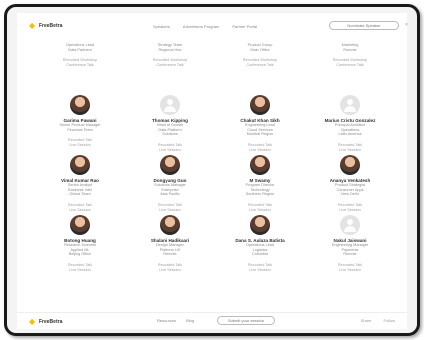  Describe the element at coordinates (161, 26) in the screenshot. I see `nav-link-speakers: Speakers` at that location.